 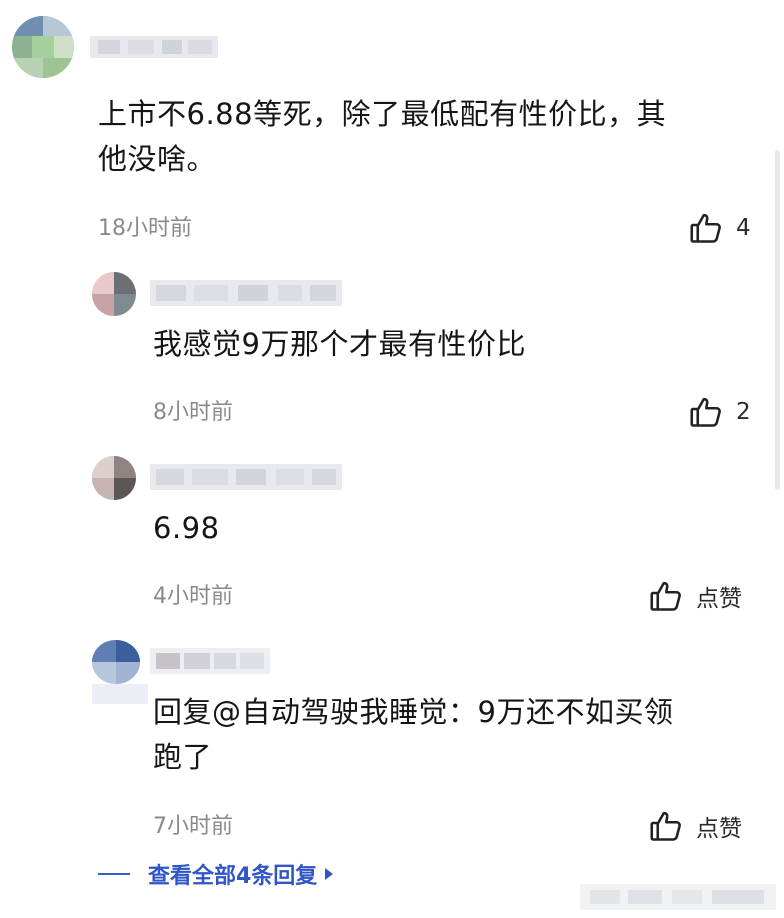 What do you see at coordinates (339, 344) in the screenshot?
I see `reply-text: 我感觉9万那个才最有性价比` at bounding box center [339, 344].